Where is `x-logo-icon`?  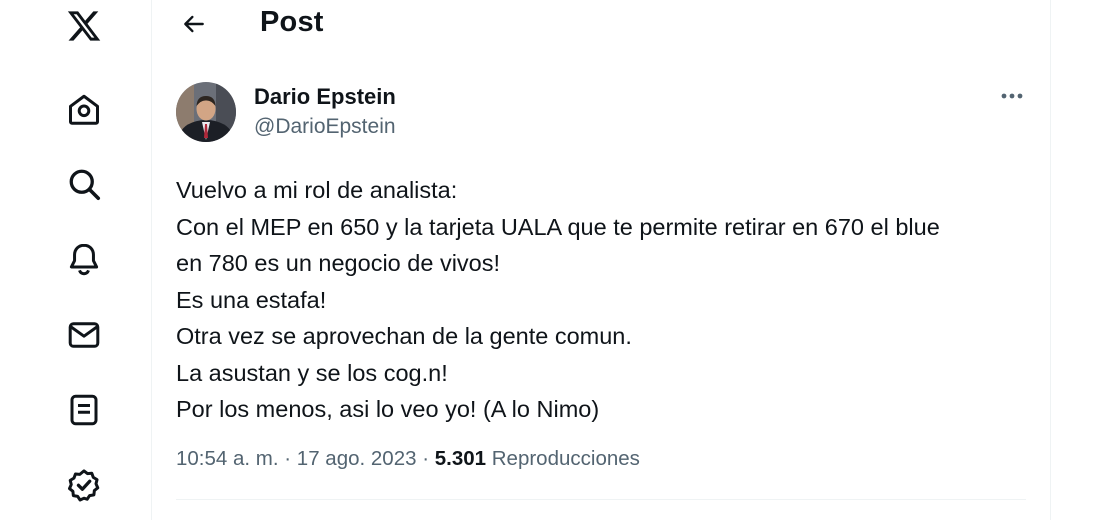 x-logo-icon is located at coordinates (84, 26).